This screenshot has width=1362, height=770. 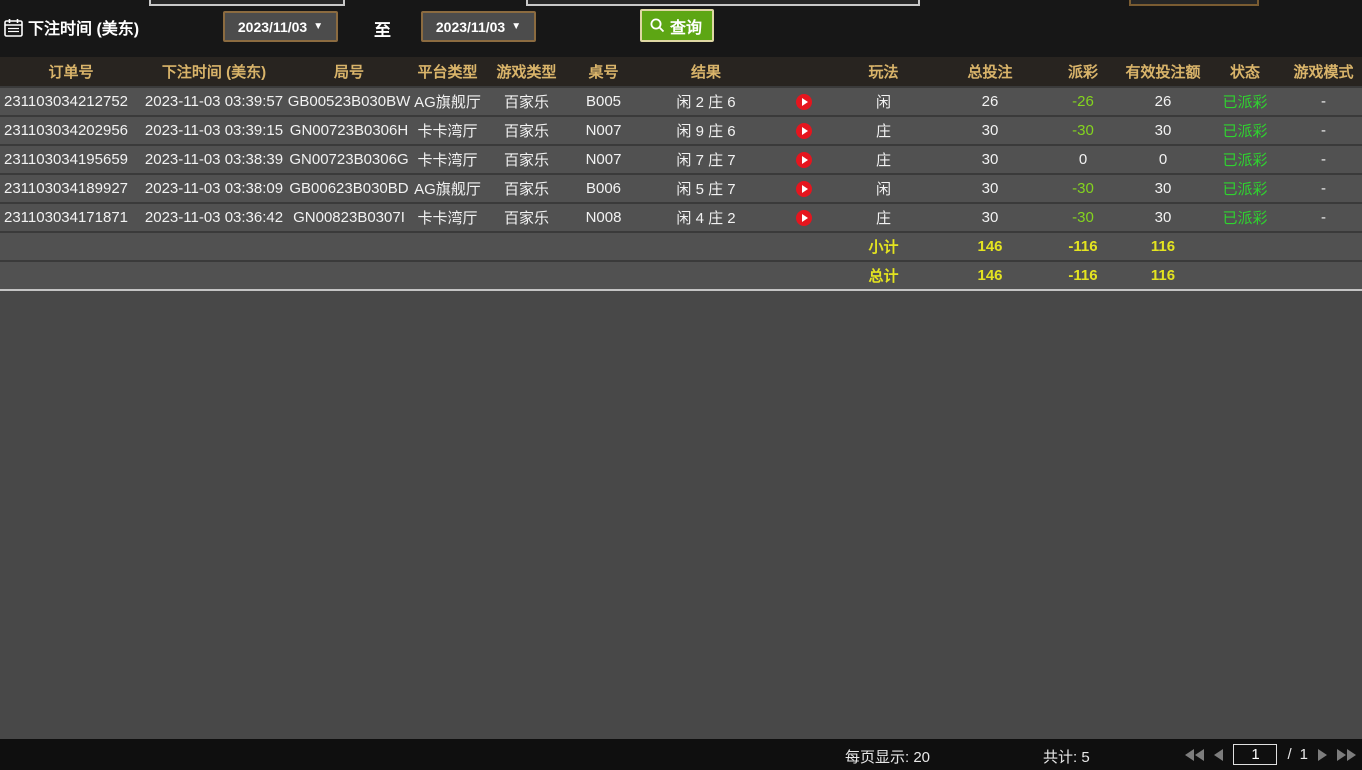 What do you see at coordinates (1219, 754) in the screenshot?
I see `prev-page-icon` at bounding box center [1219, 754].